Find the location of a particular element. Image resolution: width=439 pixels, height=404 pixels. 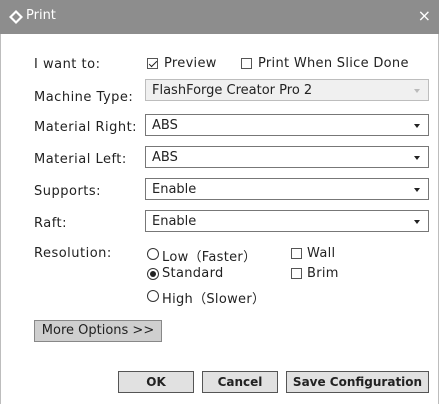

raft-select: Enable is located at coordinates (287, 221).